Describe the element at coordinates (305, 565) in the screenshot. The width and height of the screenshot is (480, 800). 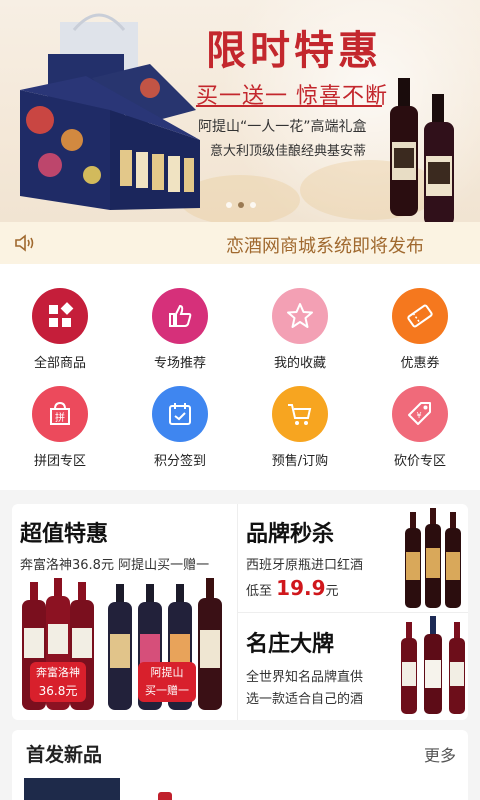
I see `flash-sale-subtitle: 西班牙原瓶进口红酒` at that location.